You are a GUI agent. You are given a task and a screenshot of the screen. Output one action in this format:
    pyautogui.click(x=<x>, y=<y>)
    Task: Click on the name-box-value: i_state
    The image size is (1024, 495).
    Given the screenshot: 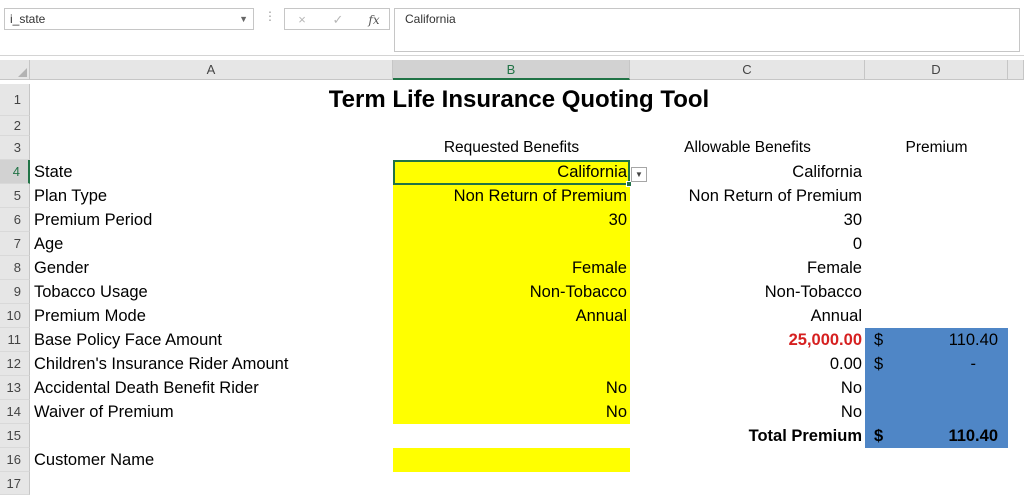 What is the action you would take?
    pyautogui.click(x=28, y=19)
    